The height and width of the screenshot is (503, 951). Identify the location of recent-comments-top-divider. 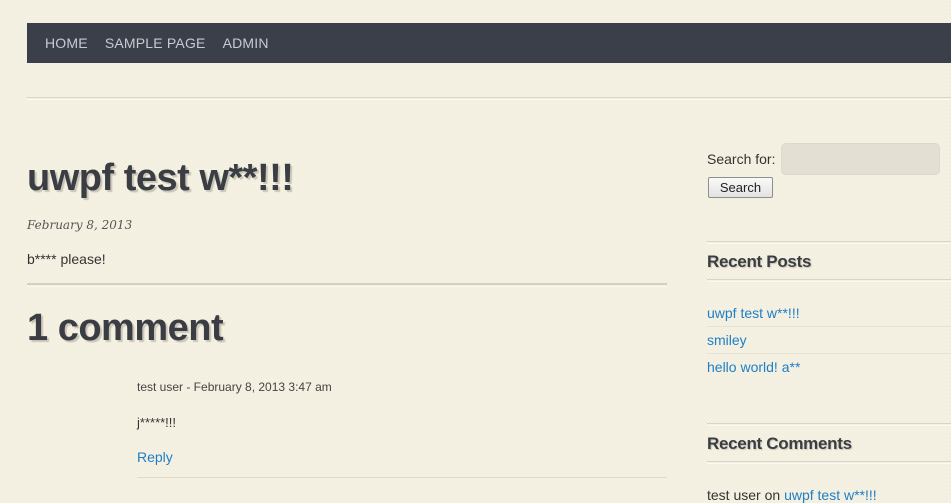
(829, 424).